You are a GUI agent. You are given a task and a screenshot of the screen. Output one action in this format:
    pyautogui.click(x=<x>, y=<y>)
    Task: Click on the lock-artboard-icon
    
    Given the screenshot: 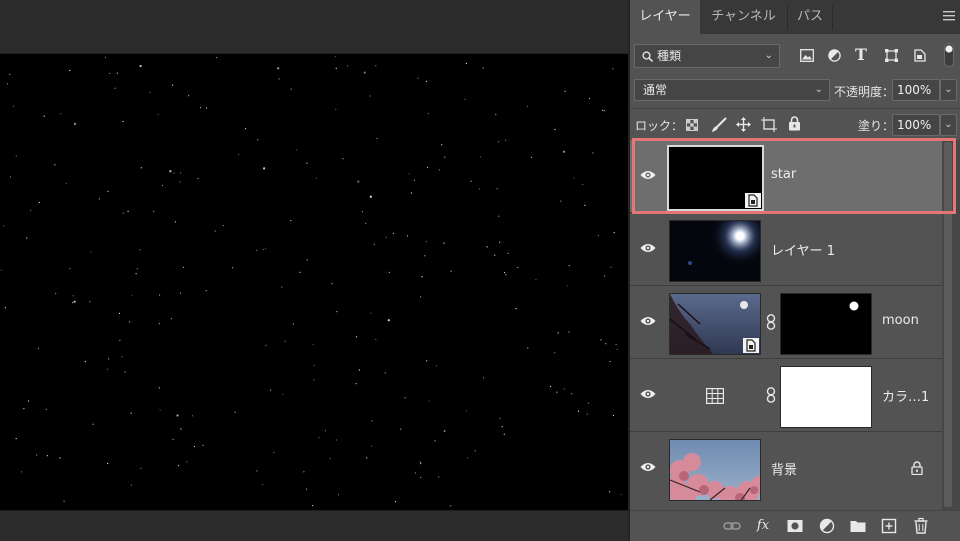 What is the action you would take?
    pyautogui.click(x=769, y=124)
    